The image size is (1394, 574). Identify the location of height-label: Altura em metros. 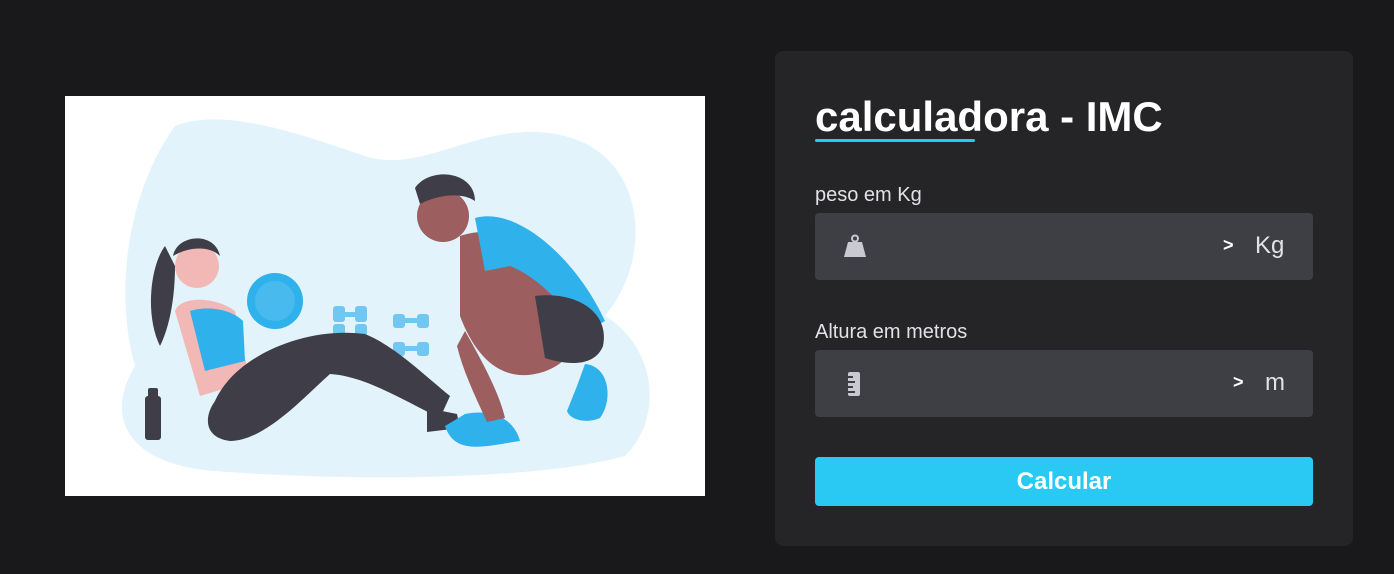
(891, 332).